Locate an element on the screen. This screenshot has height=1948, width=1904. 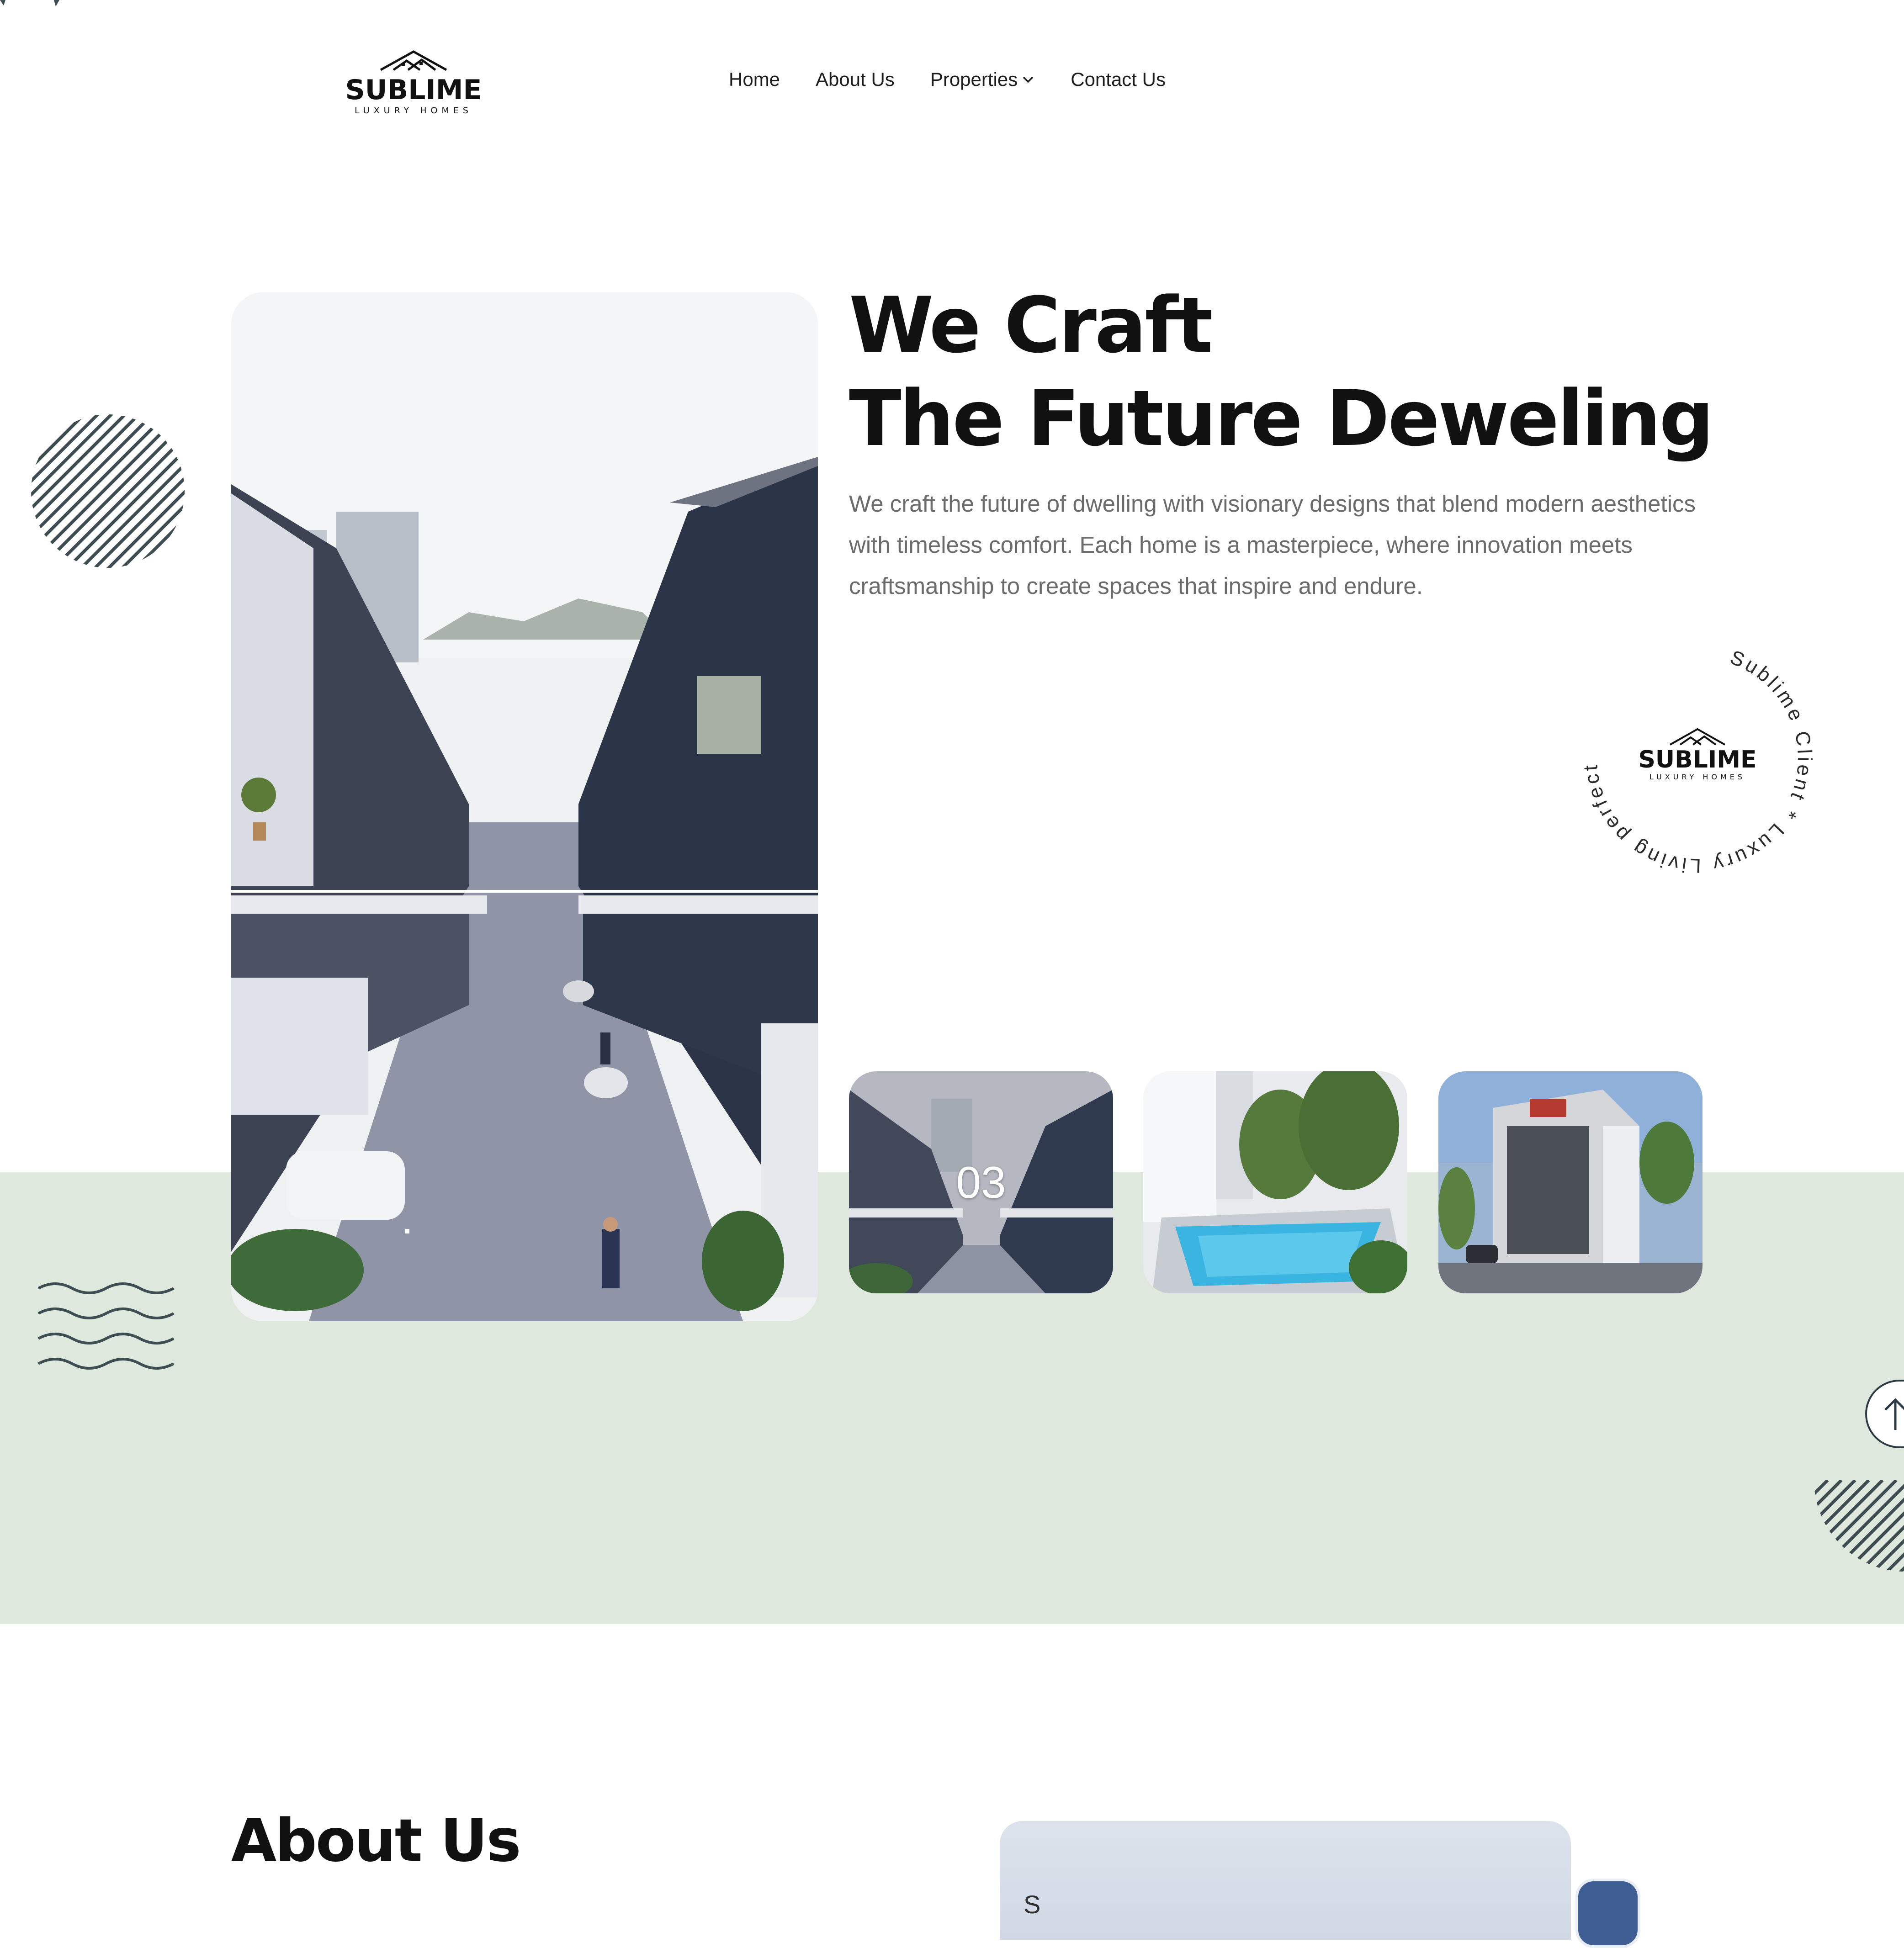
waves-decoration is located at coordinates (106, 1326).